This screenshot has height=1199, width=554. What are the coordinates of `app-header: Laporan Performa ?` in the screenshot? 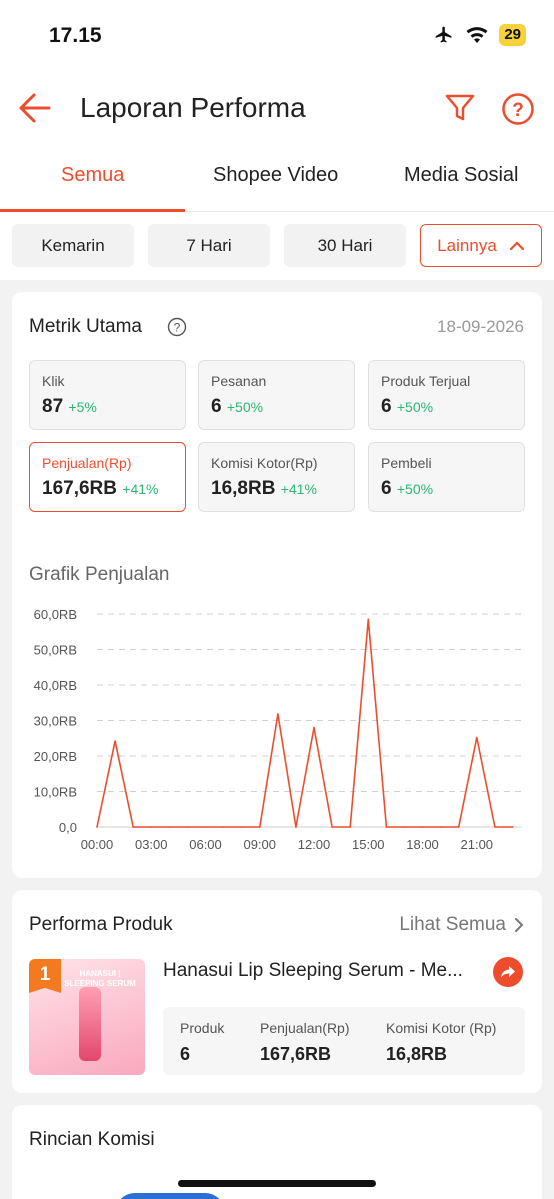 It's located at (277, 109).